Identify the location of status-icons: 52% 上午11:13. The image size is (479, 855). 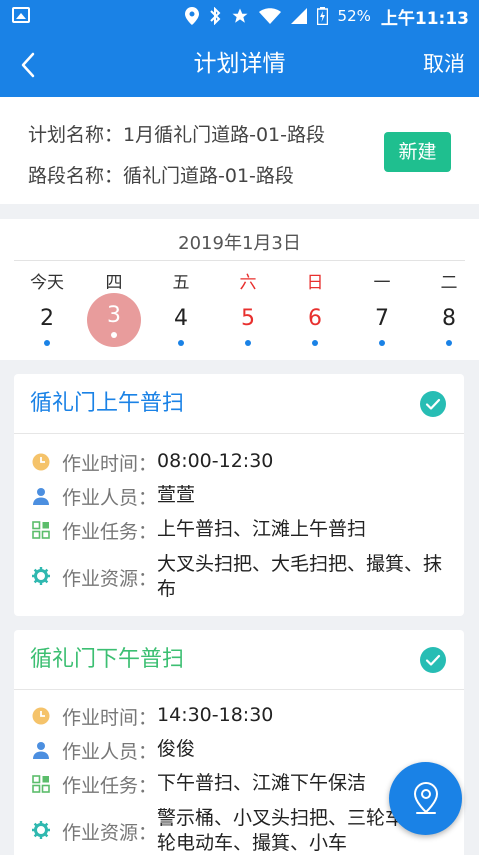
(326, 16).